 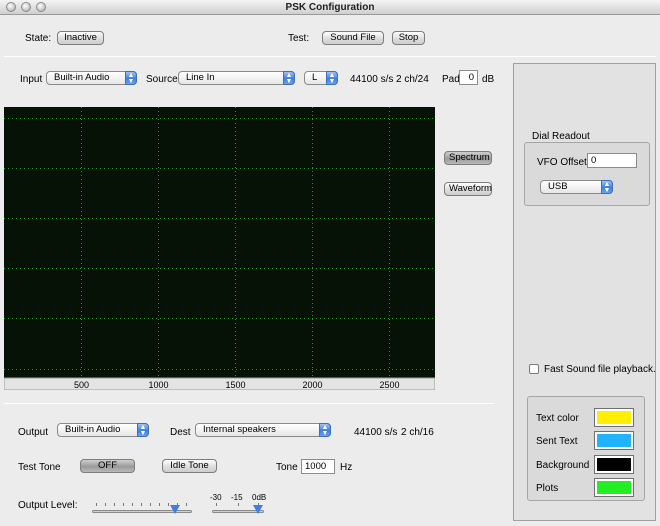 What do you see at coordinates (534, 369) in the screenshot?
I see `fast-playback-checkbox` at bounding box center [534, 369].